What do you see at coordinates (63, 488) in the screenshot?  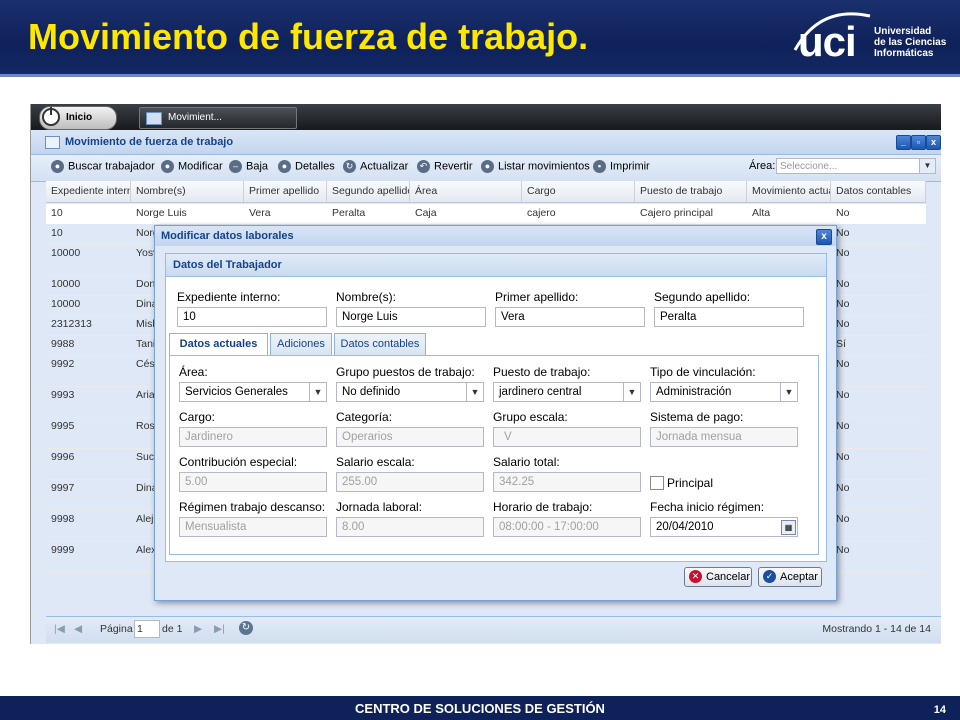 I see `table-cell: 9997` at bounding box center [63, 488].